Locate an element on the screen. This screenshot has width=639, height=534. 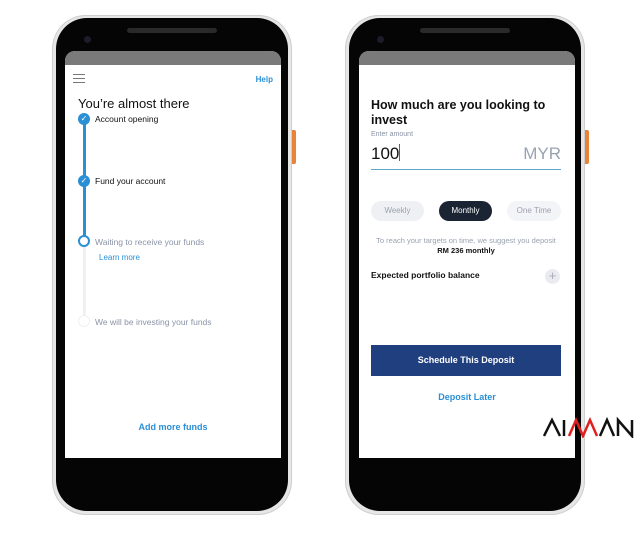
pending-step-icon is located at coordinates (84, 321).